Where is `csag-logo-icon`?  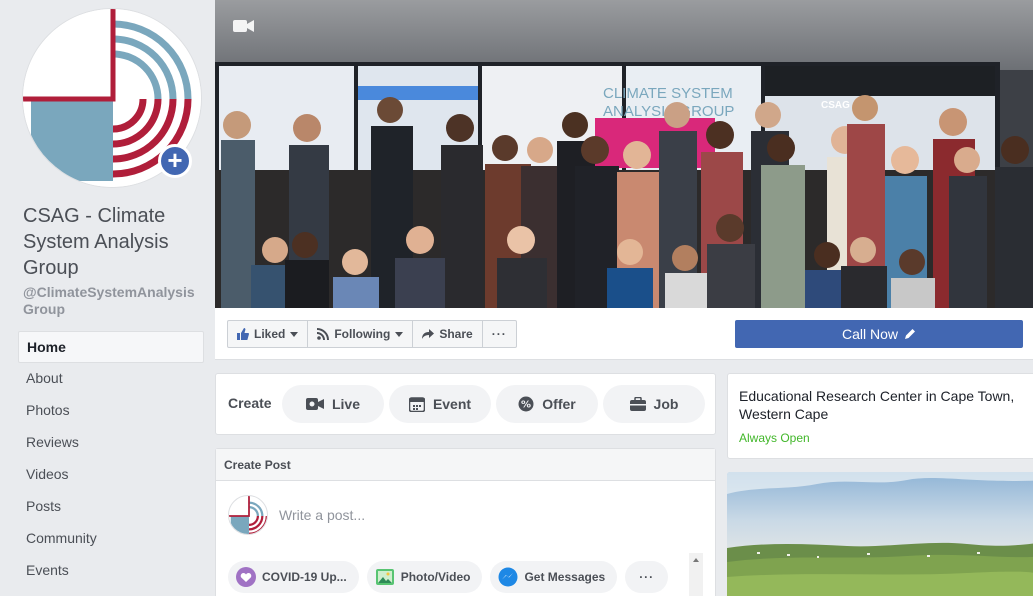
csag-logo-icon is located at coordinates (248, 515).